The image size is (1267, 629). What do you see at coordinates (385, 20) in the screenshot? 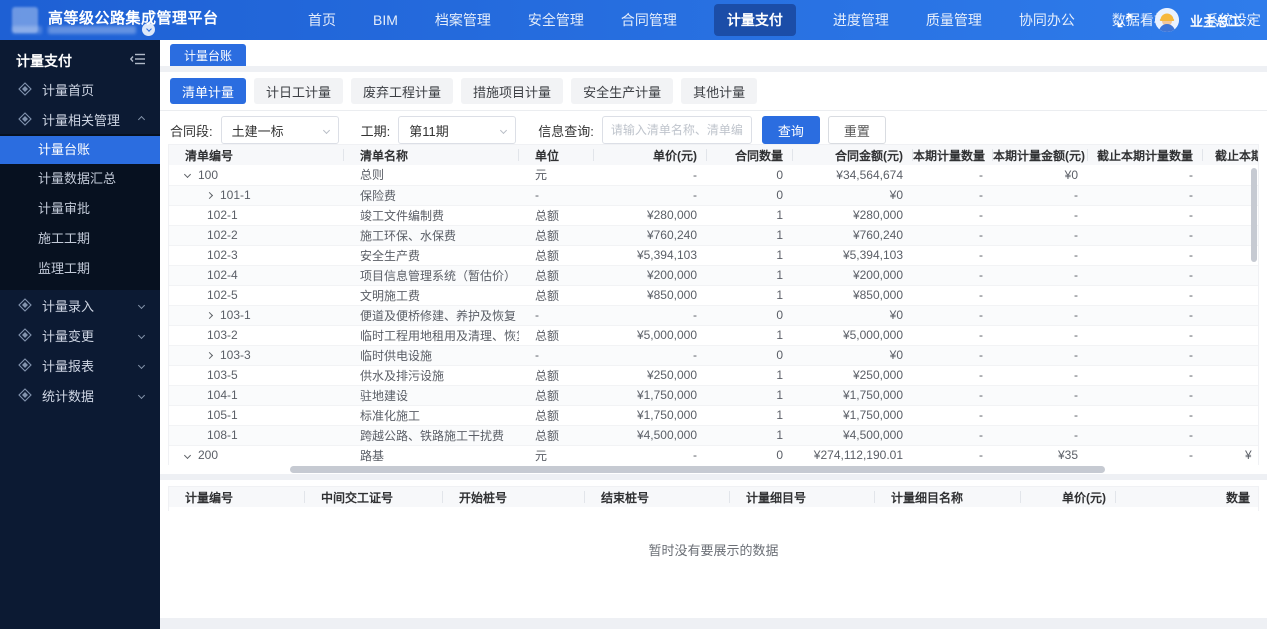
I see `nav-item-BIM: BIM` at bounding box center [385, 20].